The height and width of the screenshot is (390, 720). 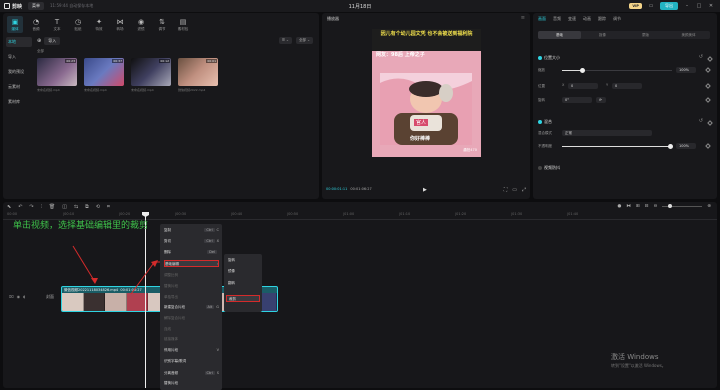 What do you see at coordinates (145, 300) in the screenshot?
I see `playhead` at bounding box center [145, 300].